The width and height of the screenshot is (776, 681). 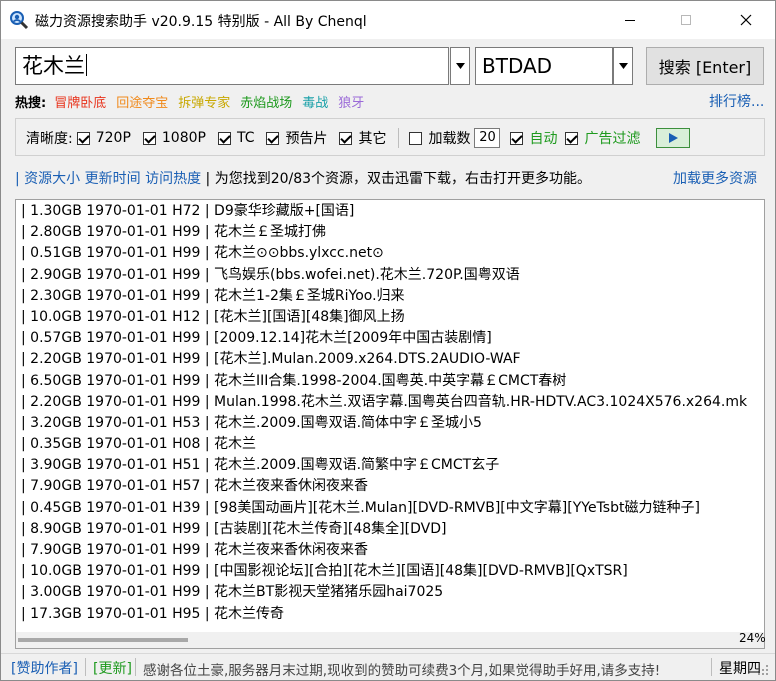 I want to click on result-heat: H57, so click(x=186, y=486).